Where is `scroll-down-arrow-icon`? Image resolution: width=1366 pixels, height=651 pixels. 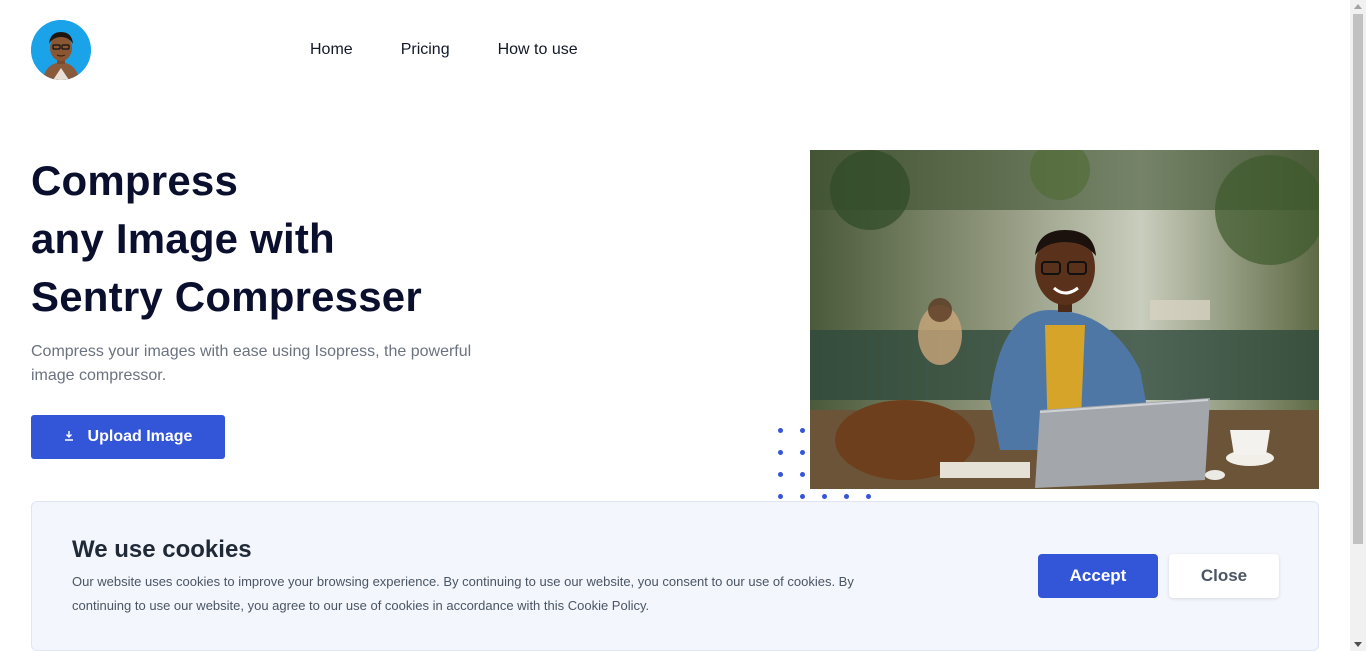
scroll-down-arrow-icon is located at coordinates (1358, 644).